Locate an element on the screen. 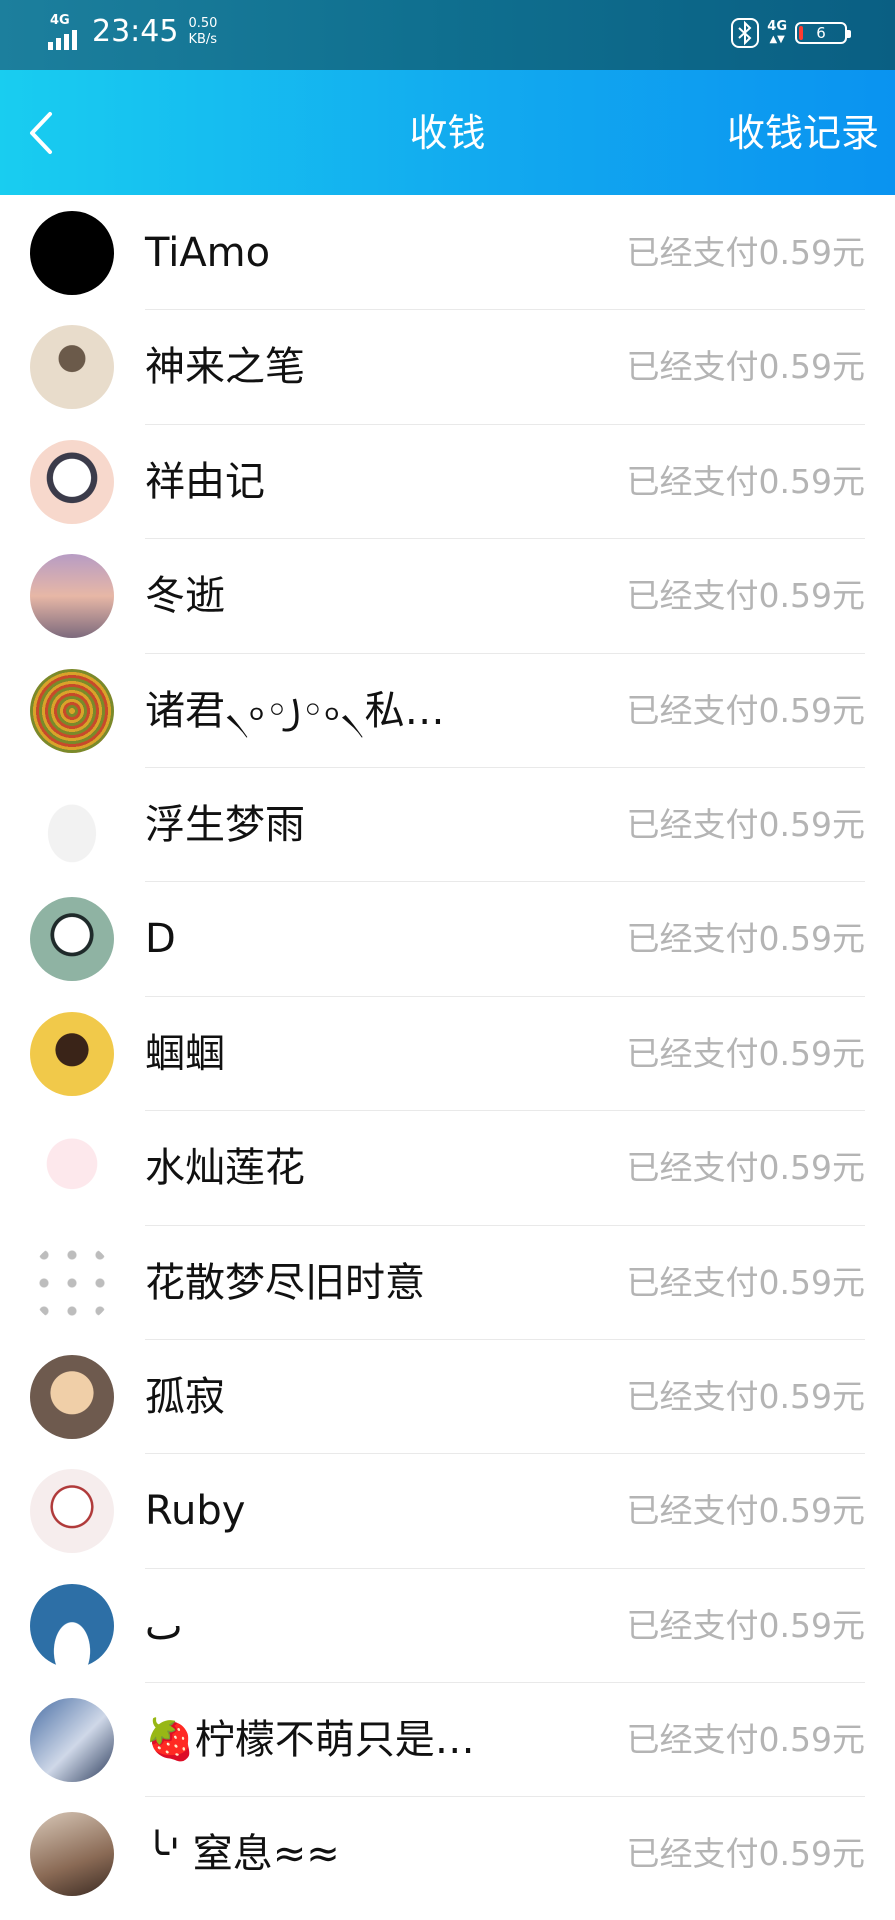 The image size is (895, 1920). network-speed: 0.50 KB/s is located at coordinates (203, 31).